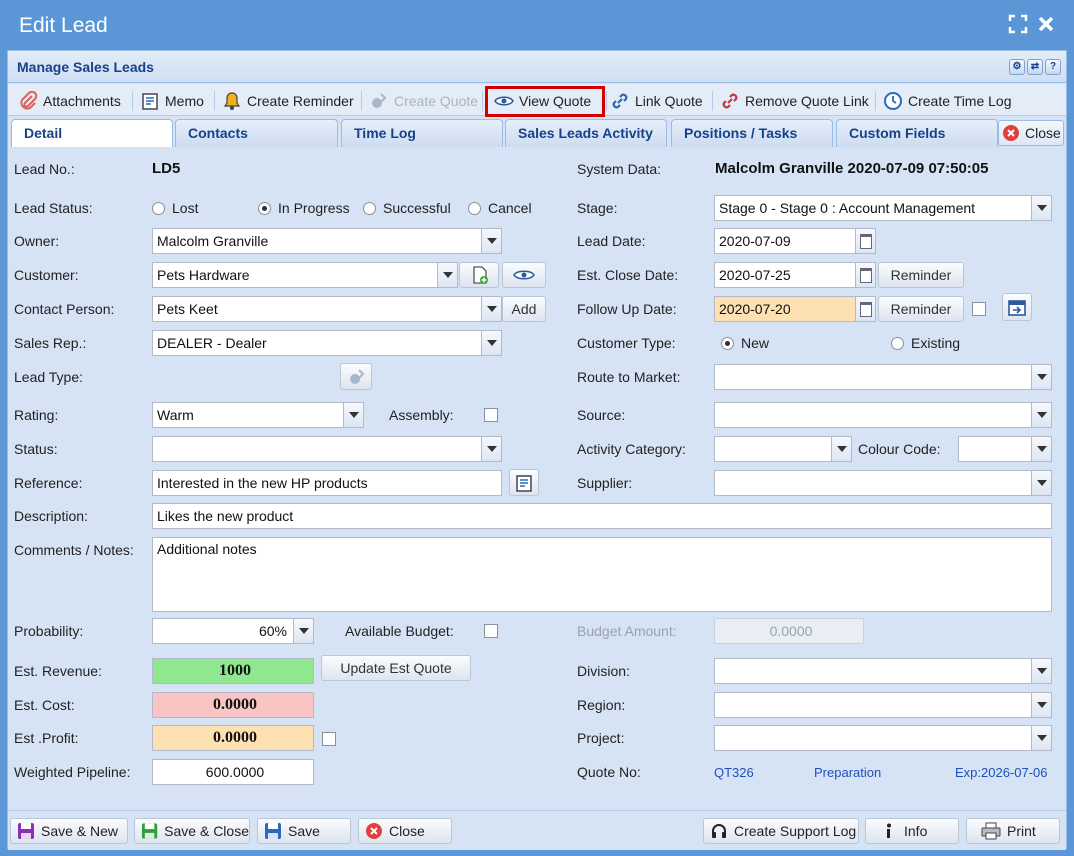  Describe the element at coordinates (947, 101) in the screenshot. I see `create-time-log-button: Create Time Log` at that location.